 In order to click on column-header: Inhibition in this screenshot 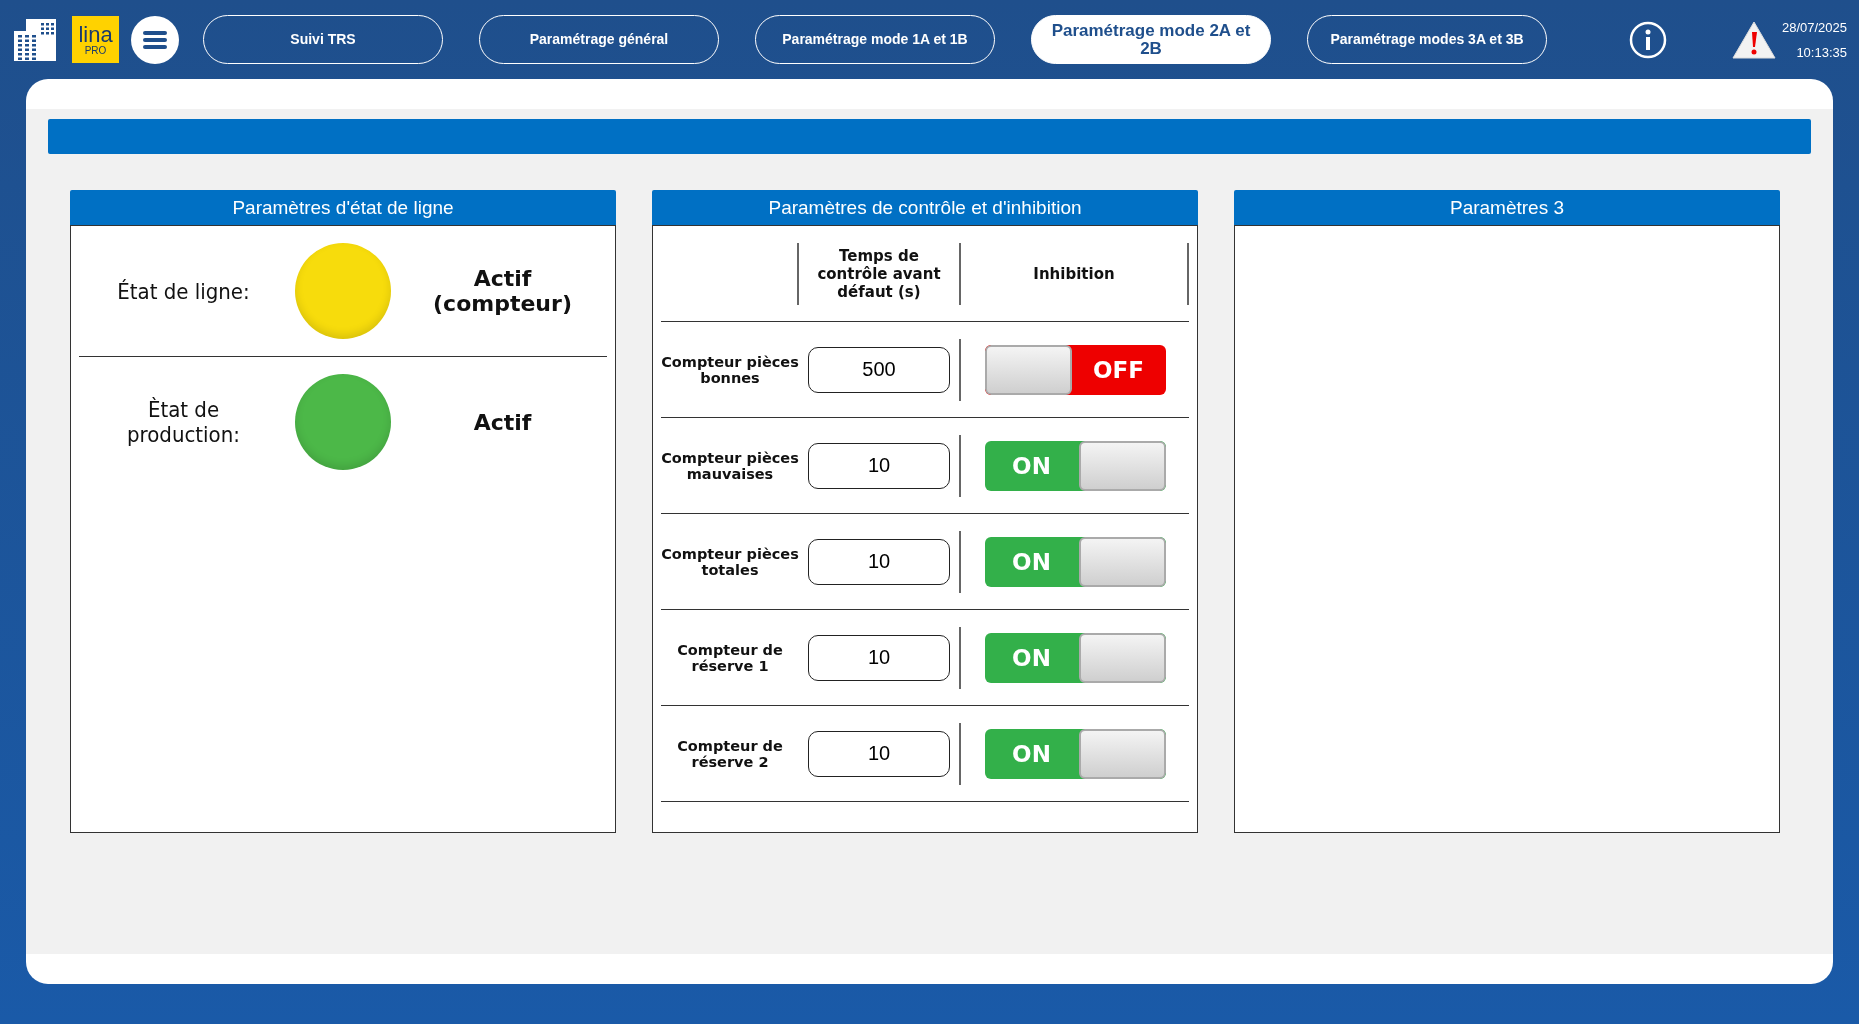, I will do `click(1074, 273)`.